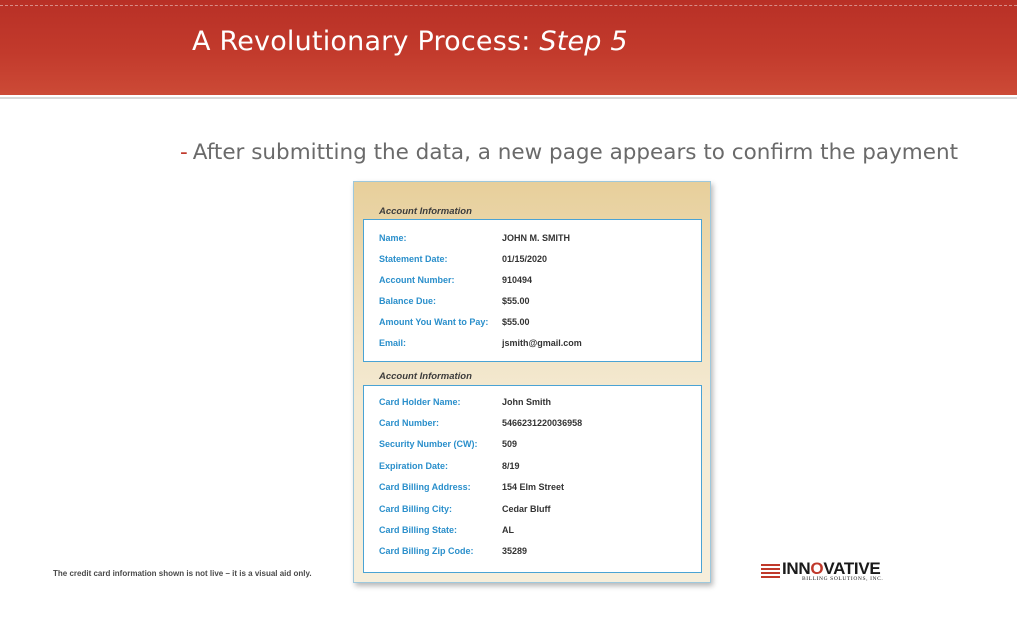 The height and width of the screenshot is (618, 1017). Describe the element at coordinates (413, 259) in the screenshot. I see `account-row-label: Statement Date:` at that location.